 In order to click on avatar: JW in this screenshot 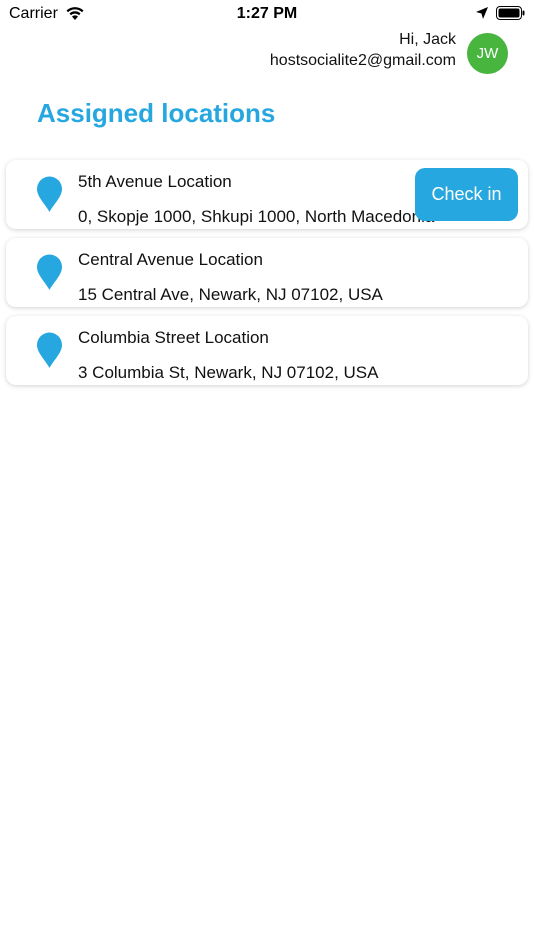, I will do `click(487, 53)`.